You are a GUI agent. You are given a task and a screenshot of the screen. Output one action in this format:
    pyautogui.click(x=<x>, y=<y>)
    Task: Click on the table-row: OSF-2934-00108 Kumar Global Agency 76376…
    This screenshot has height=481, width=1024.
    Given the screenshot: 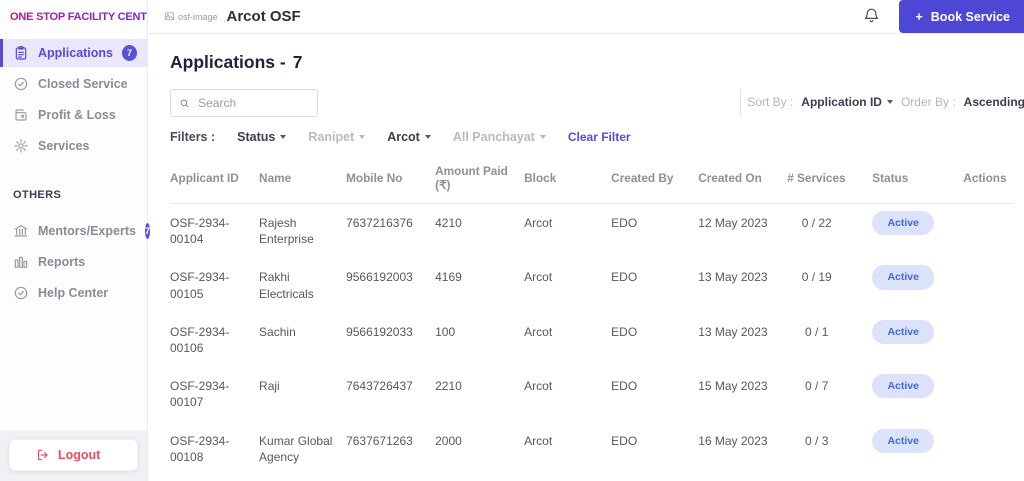 What is the action you would take?
    pyautogui.click(x=592, y=449)
    